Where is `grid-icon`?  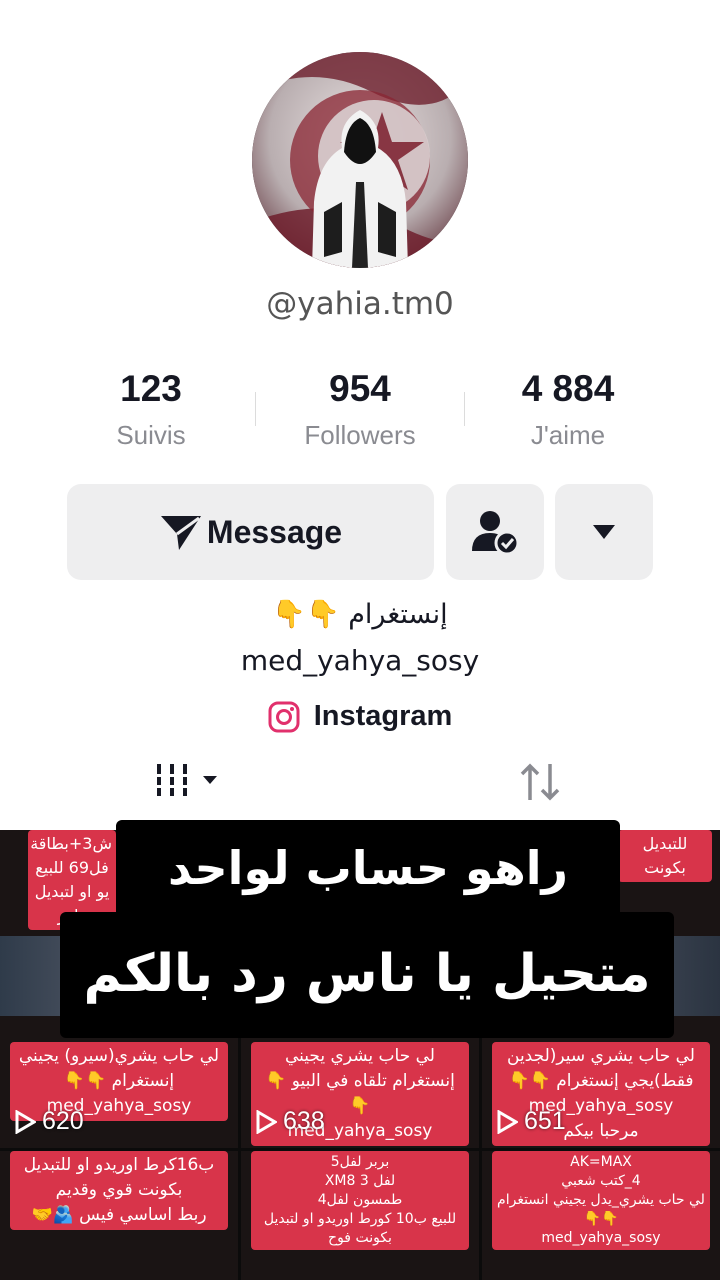
grid-icon is located at coordinates (186, 780).